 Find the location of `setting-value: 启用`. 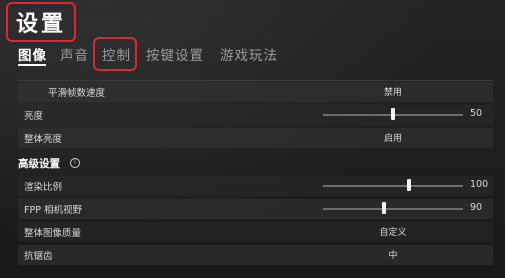

setting-value: 启用 is located at coordinates (393, 137).